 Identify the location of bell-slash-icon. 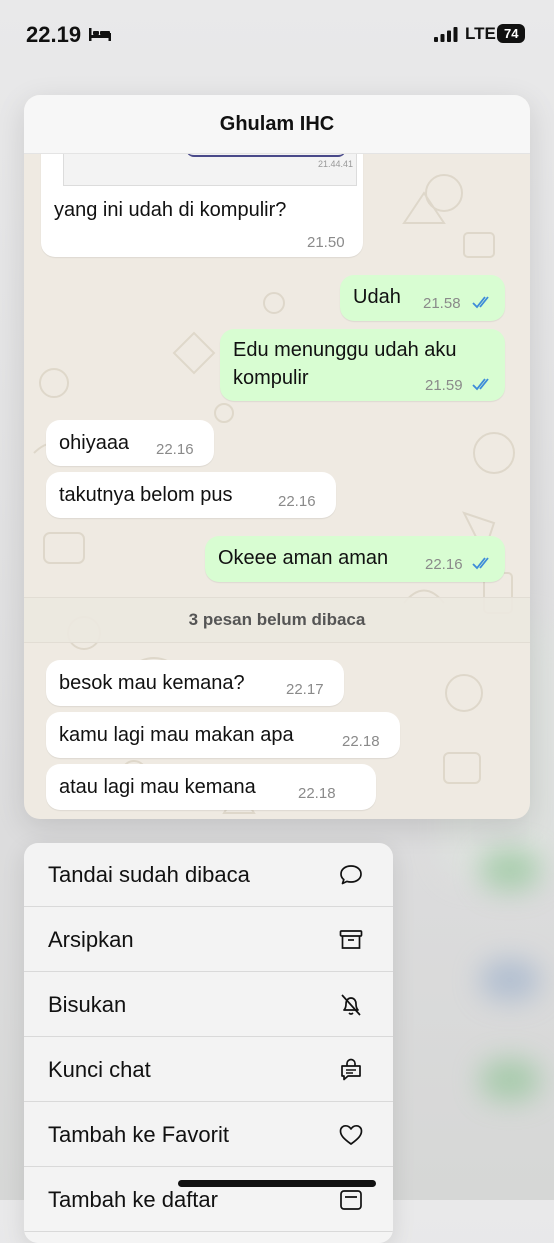
(351, 1005).